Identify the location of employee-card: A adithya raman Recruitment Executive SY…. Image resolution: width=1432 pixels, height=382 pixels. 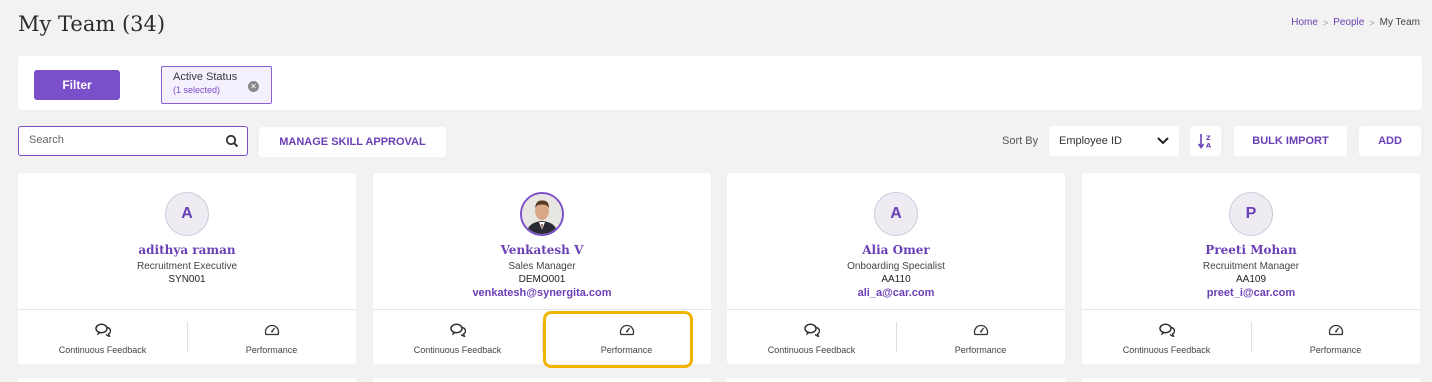
(187, 268).